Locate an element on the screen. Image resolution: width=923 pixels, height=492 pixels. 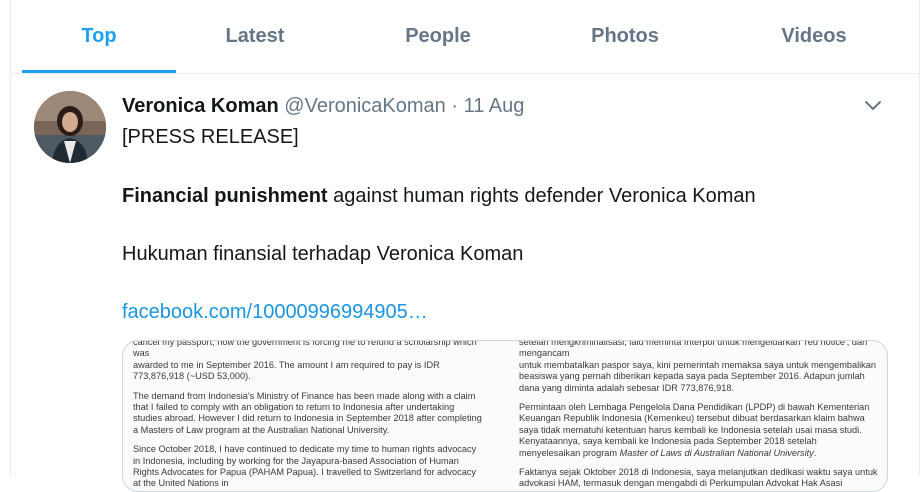
tweet-header: Veronica Koman @VeronicaKoman · 11 Aug is located at coordinates (323, 106).